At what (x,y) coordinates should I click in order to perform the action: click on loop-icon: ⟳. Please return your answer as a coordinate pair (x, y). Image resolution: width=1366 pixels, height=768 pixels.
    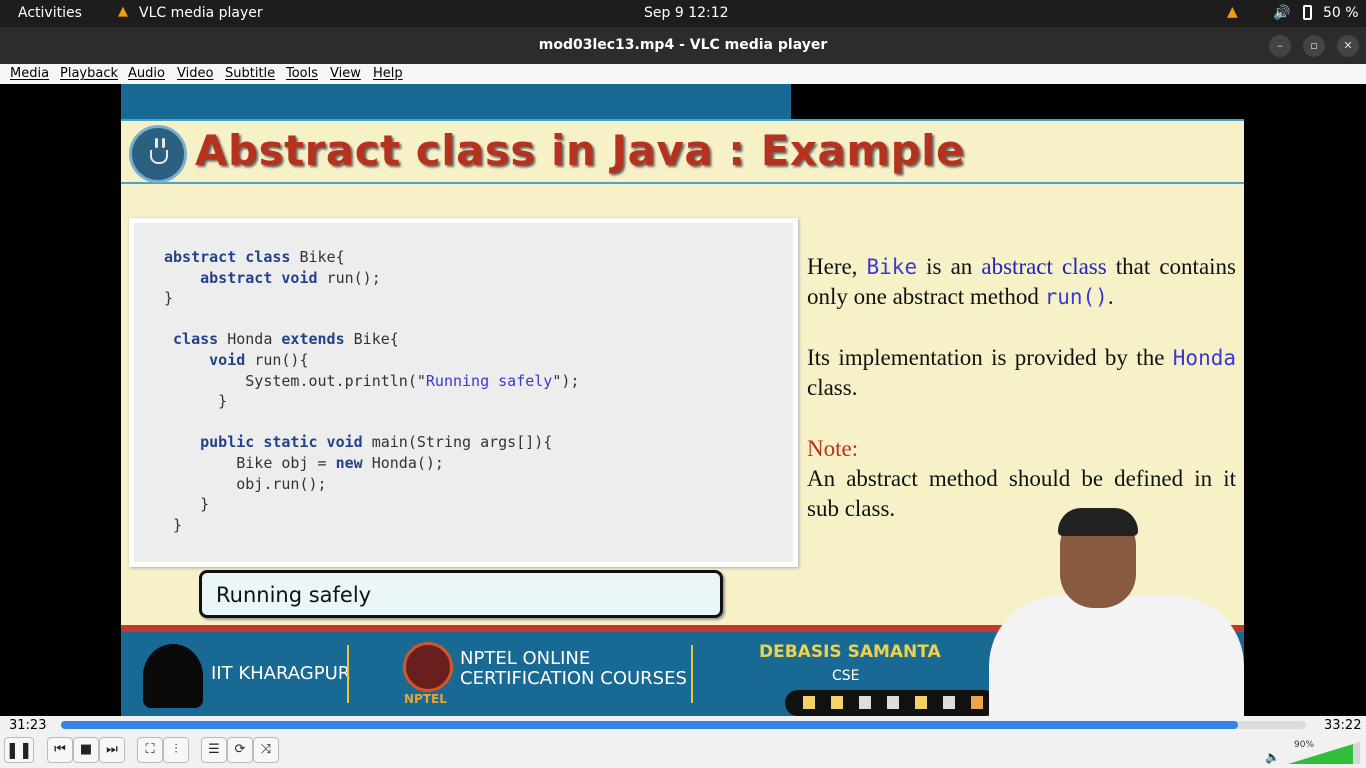
    Looking at the image, I should click on (240, 750).